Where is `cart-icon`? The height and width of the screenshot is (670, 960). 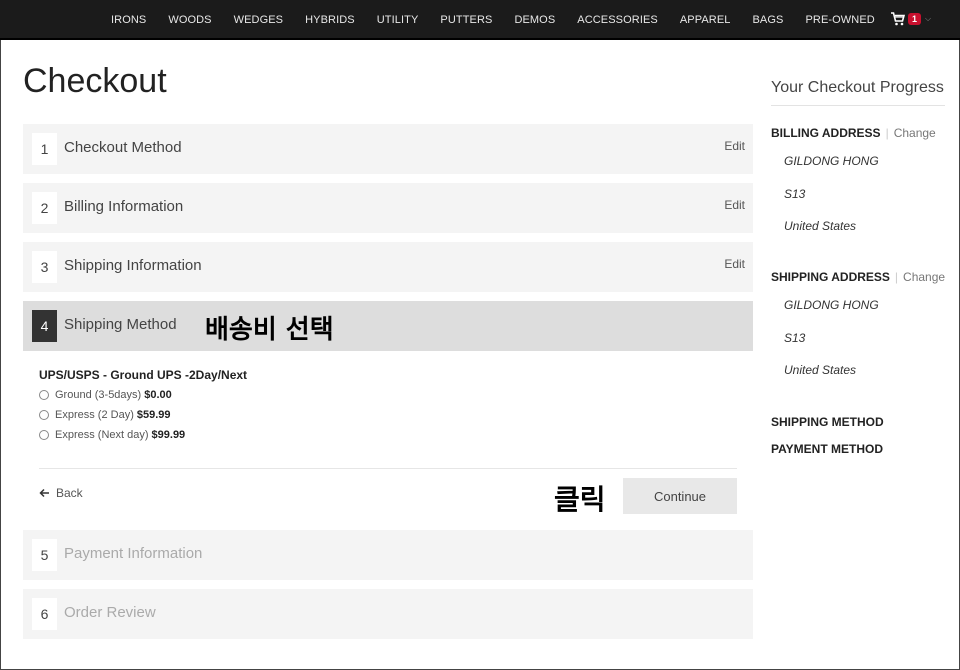
cart-icon is located at coordinates (898, 19).